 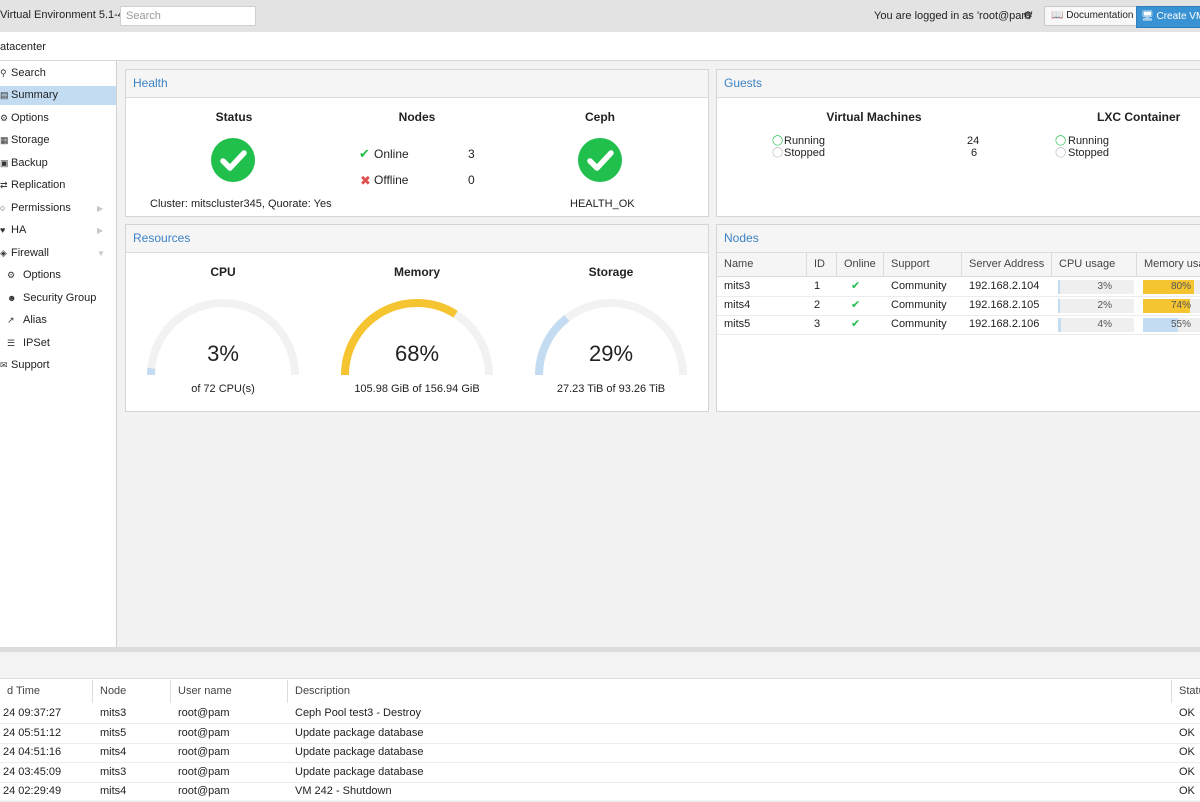 What do you see at coordinates (58, 208) in the screenshot?
I see `sidebar-item-permissions: ○ Permissions ▶` at bounding box center [58, 208].